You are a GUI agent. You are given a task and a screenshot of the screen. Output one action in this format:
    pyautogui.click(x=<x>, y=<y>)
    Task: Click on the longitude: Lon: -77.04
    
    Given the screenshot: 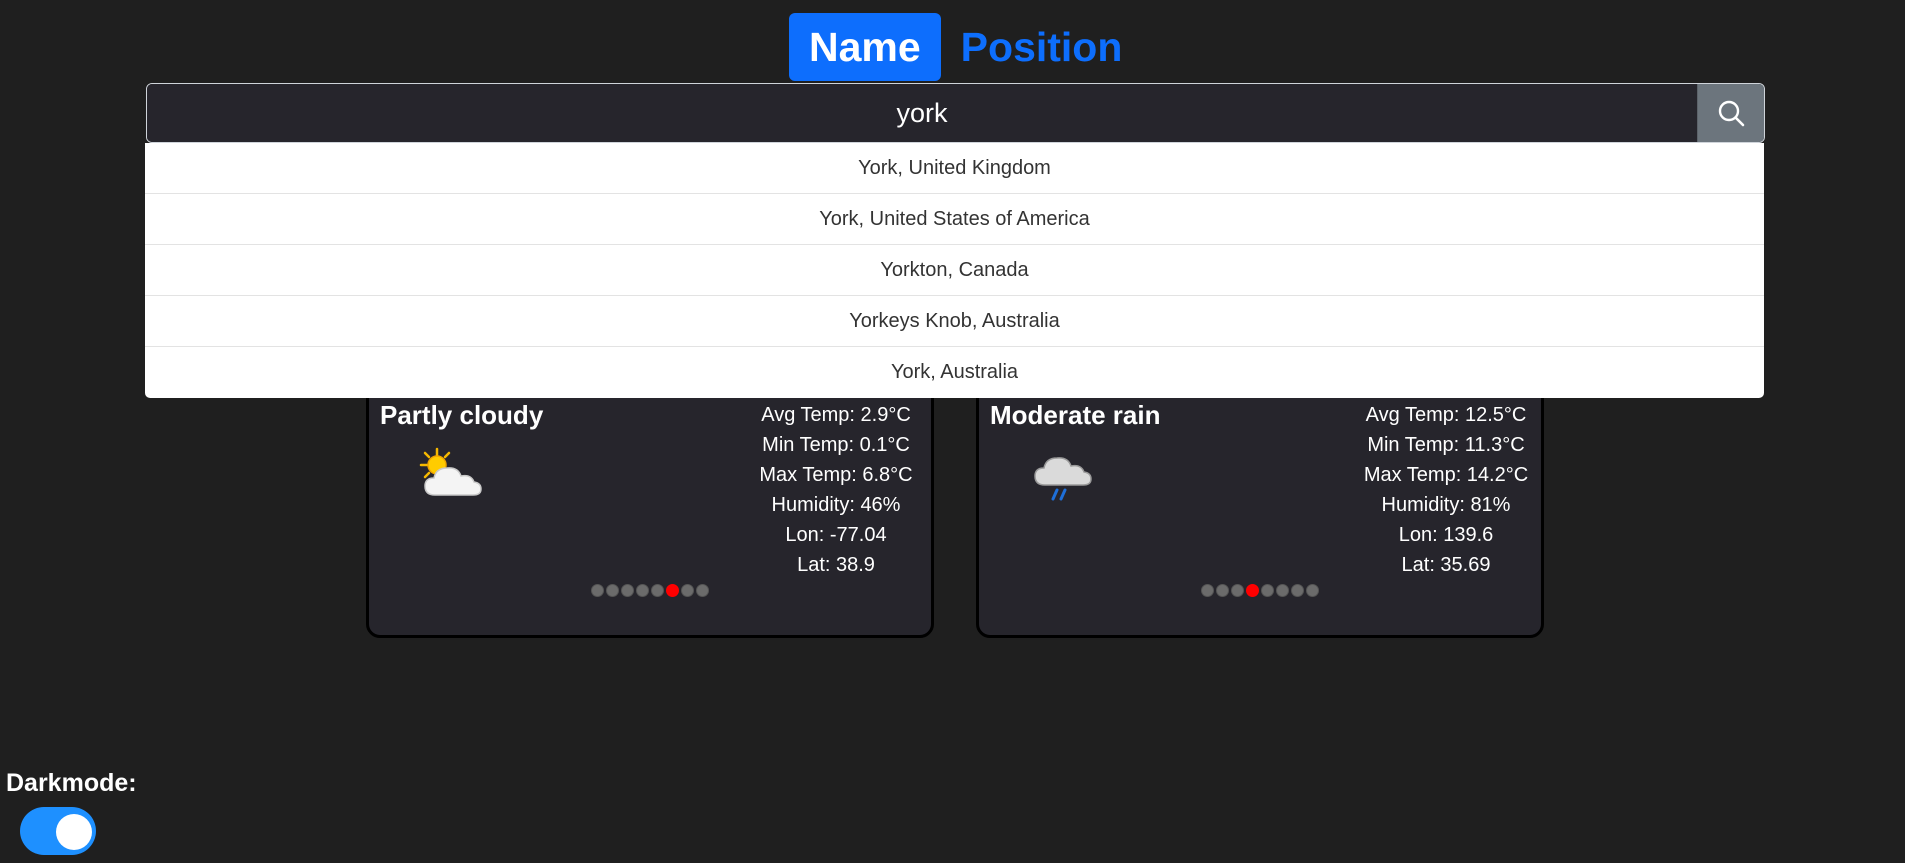 What is the action you would take?
    pyautogui.click(x=836, y=535)
    